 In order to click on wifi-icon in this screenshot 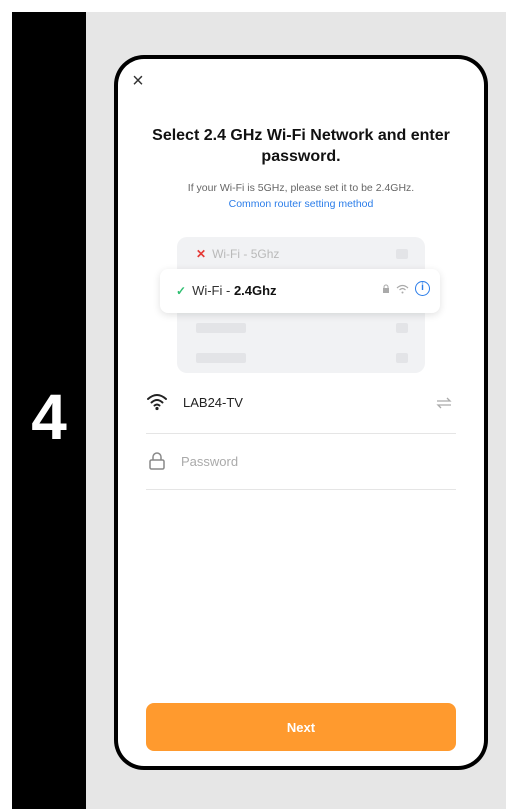, I will do `click(157, 402)`.